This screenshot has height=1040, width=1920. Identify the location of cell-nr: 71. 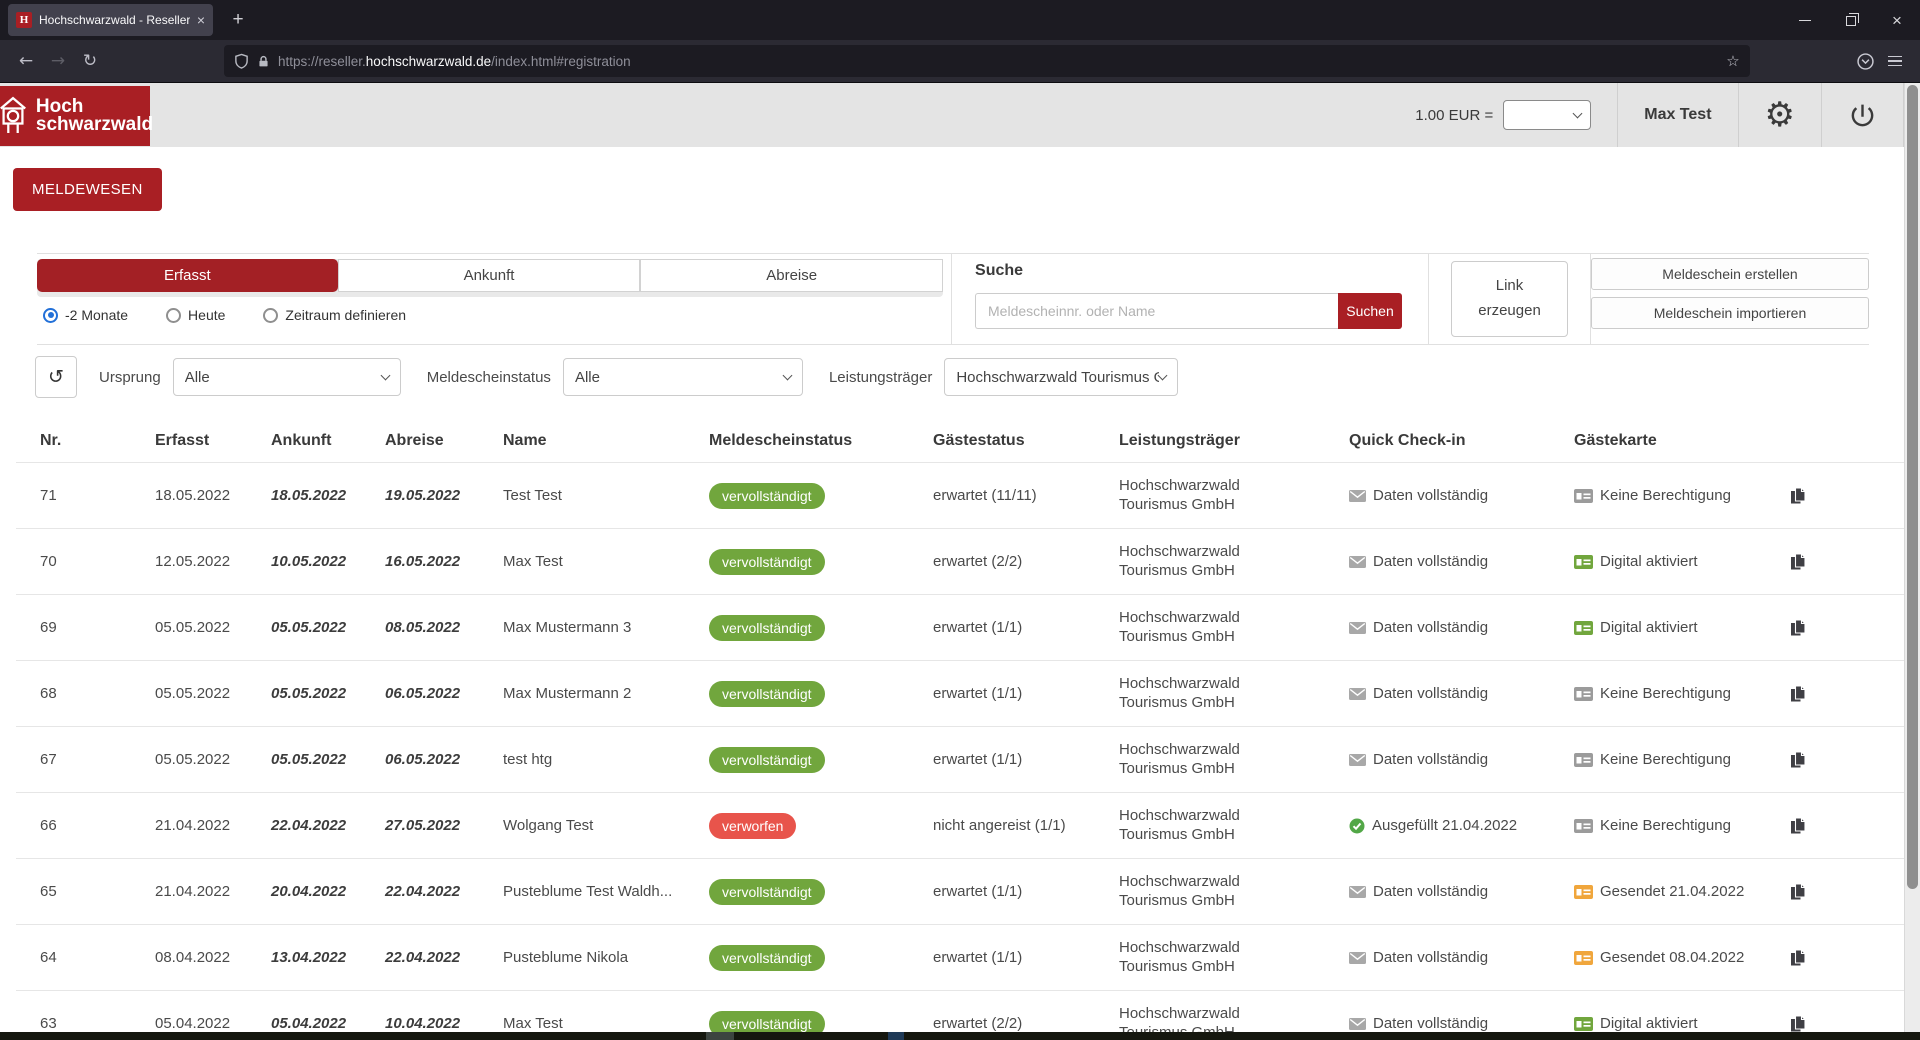
(48, 495).